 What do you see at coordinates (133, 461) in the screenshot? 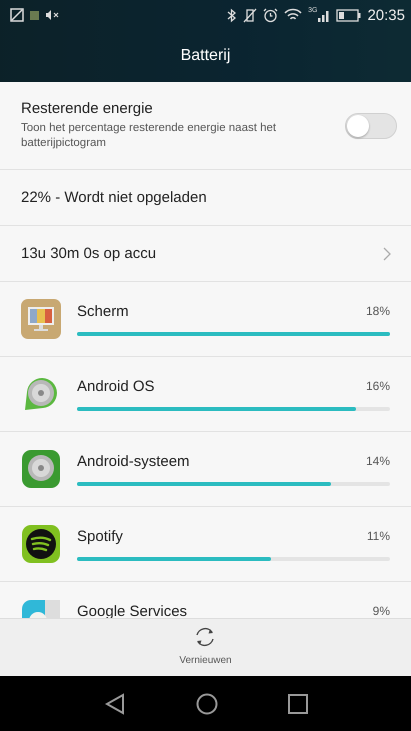
I see `app-name: Android-systeem` at bounding box center [133, 461].